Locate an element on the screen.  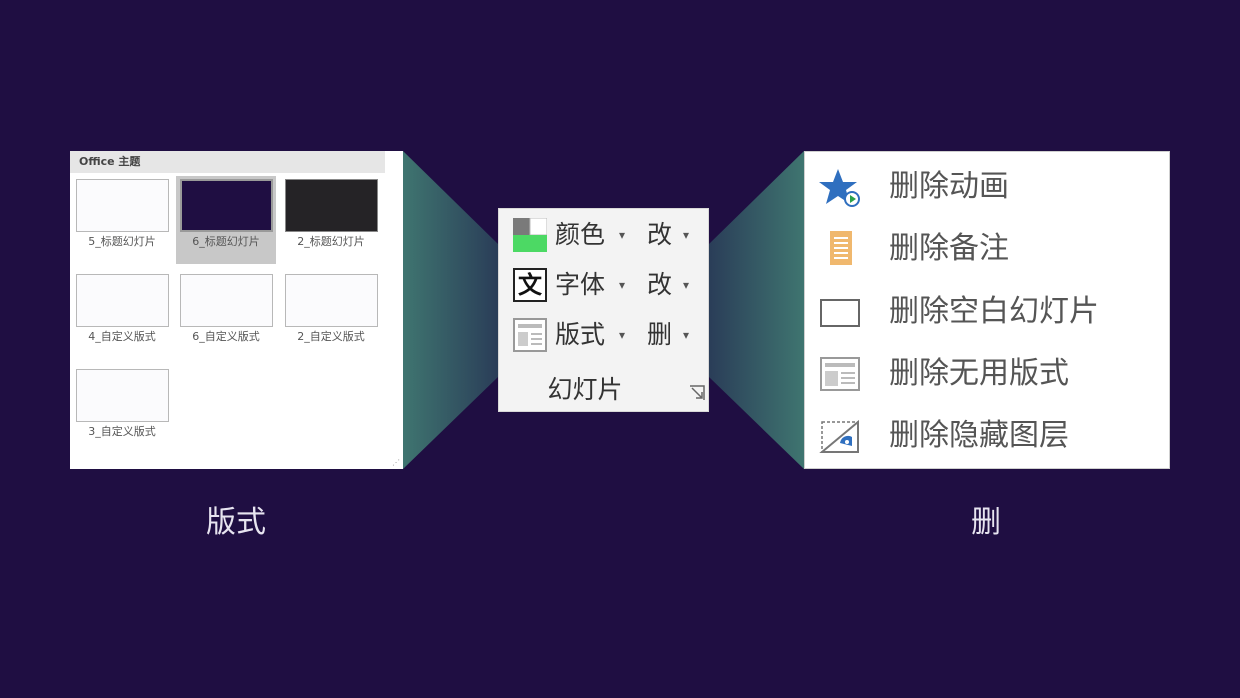
right-caption: 删 is located at coordinates (986, 522).